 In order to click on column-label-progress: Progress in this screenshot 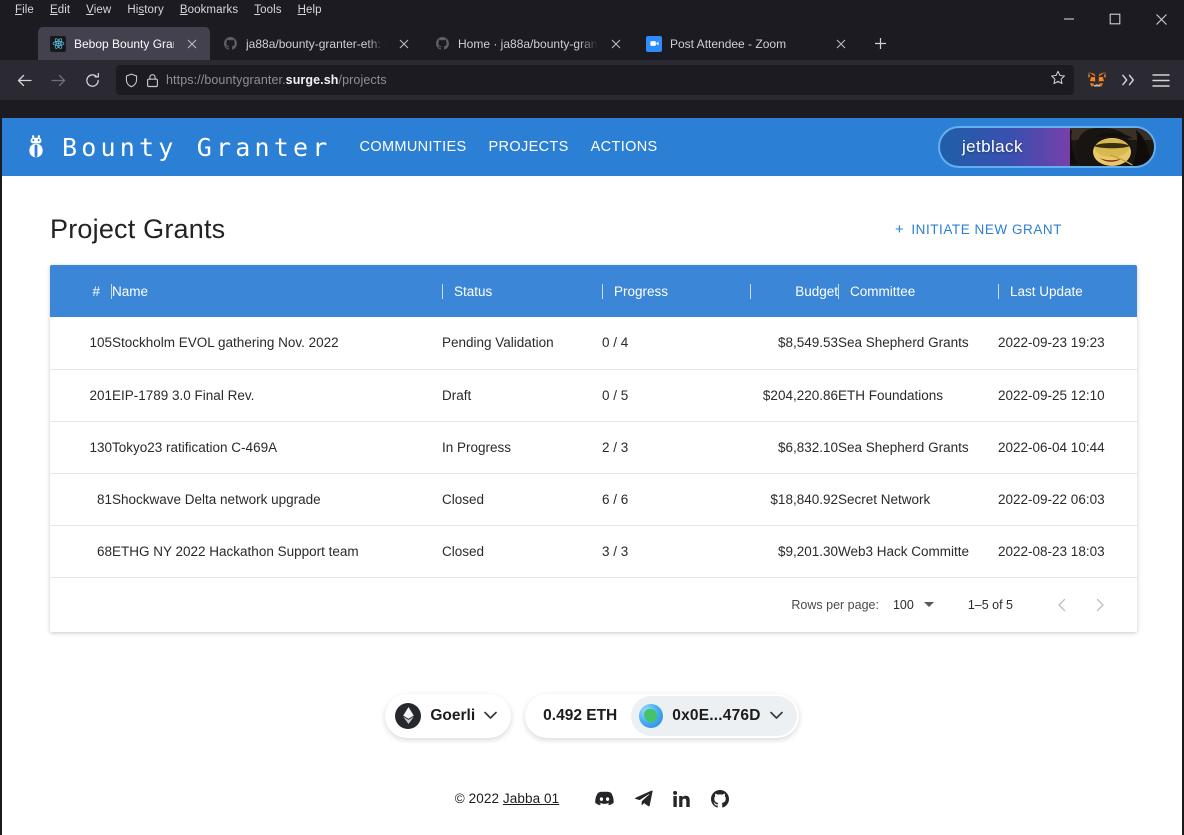, I will do `click(641, 291)`.